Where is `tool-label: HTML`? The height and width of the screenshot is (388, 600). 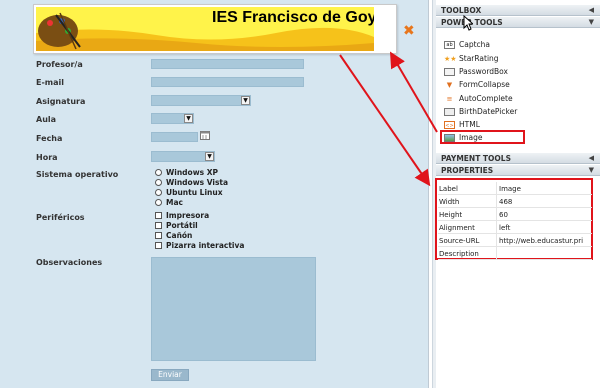 tool-label: HTML is located at coordinates (469, 124).